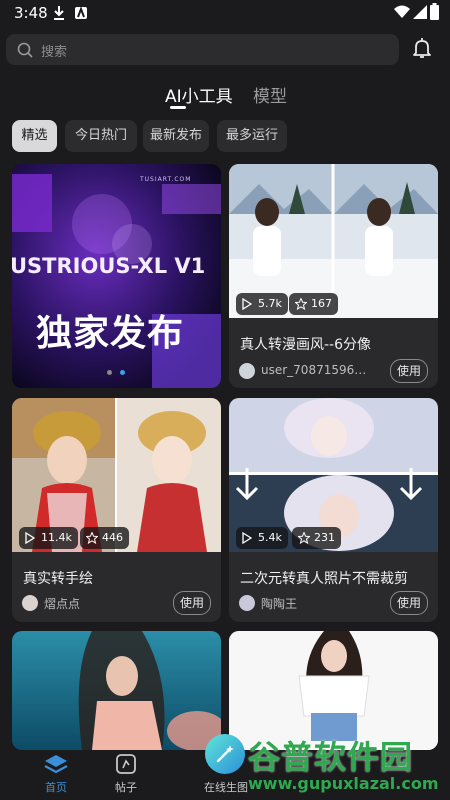  I want to click on watermark-title: 谷普软件园, so click(331, 757).